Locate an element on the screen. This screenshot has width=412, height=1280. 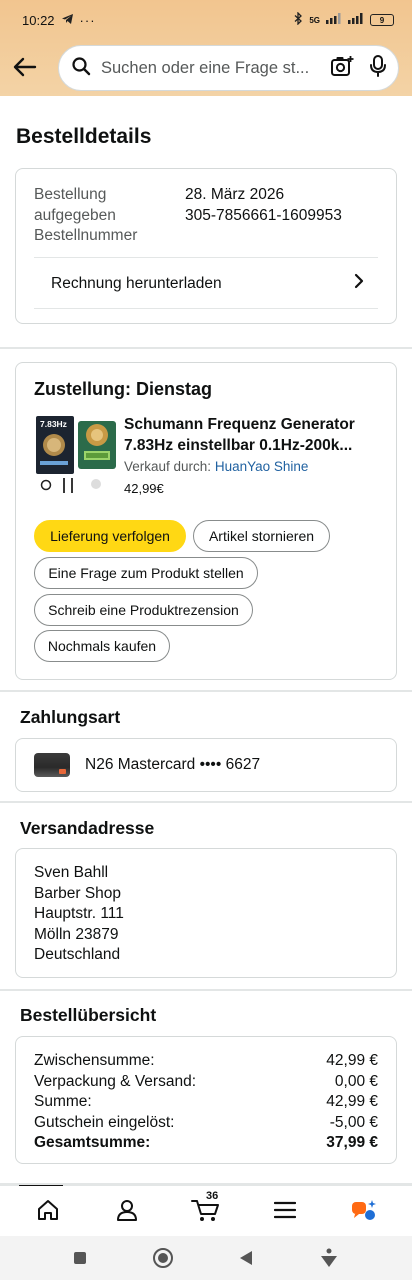
payment-card: N26 Mastercard •••• 6627 is located at coordinates (206, 765).